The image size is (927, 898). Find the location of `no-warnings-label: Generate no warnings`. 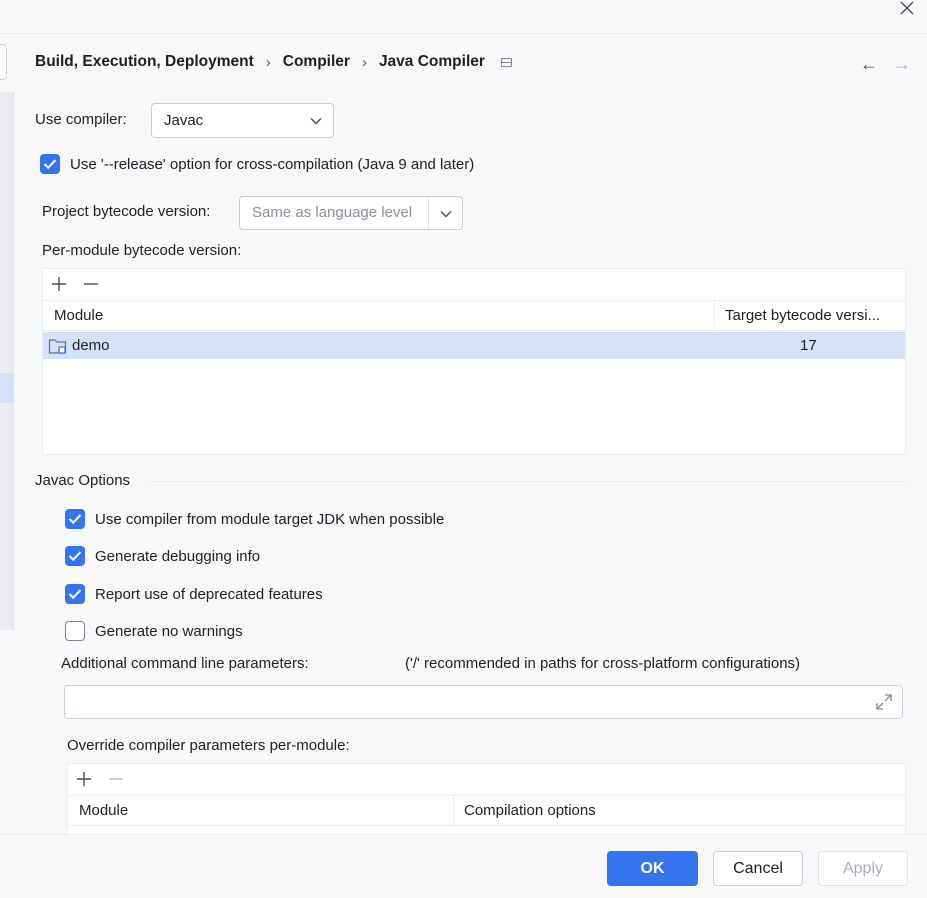

no-warnings-label: Generate no warnings is located at coordinates (169, 631).